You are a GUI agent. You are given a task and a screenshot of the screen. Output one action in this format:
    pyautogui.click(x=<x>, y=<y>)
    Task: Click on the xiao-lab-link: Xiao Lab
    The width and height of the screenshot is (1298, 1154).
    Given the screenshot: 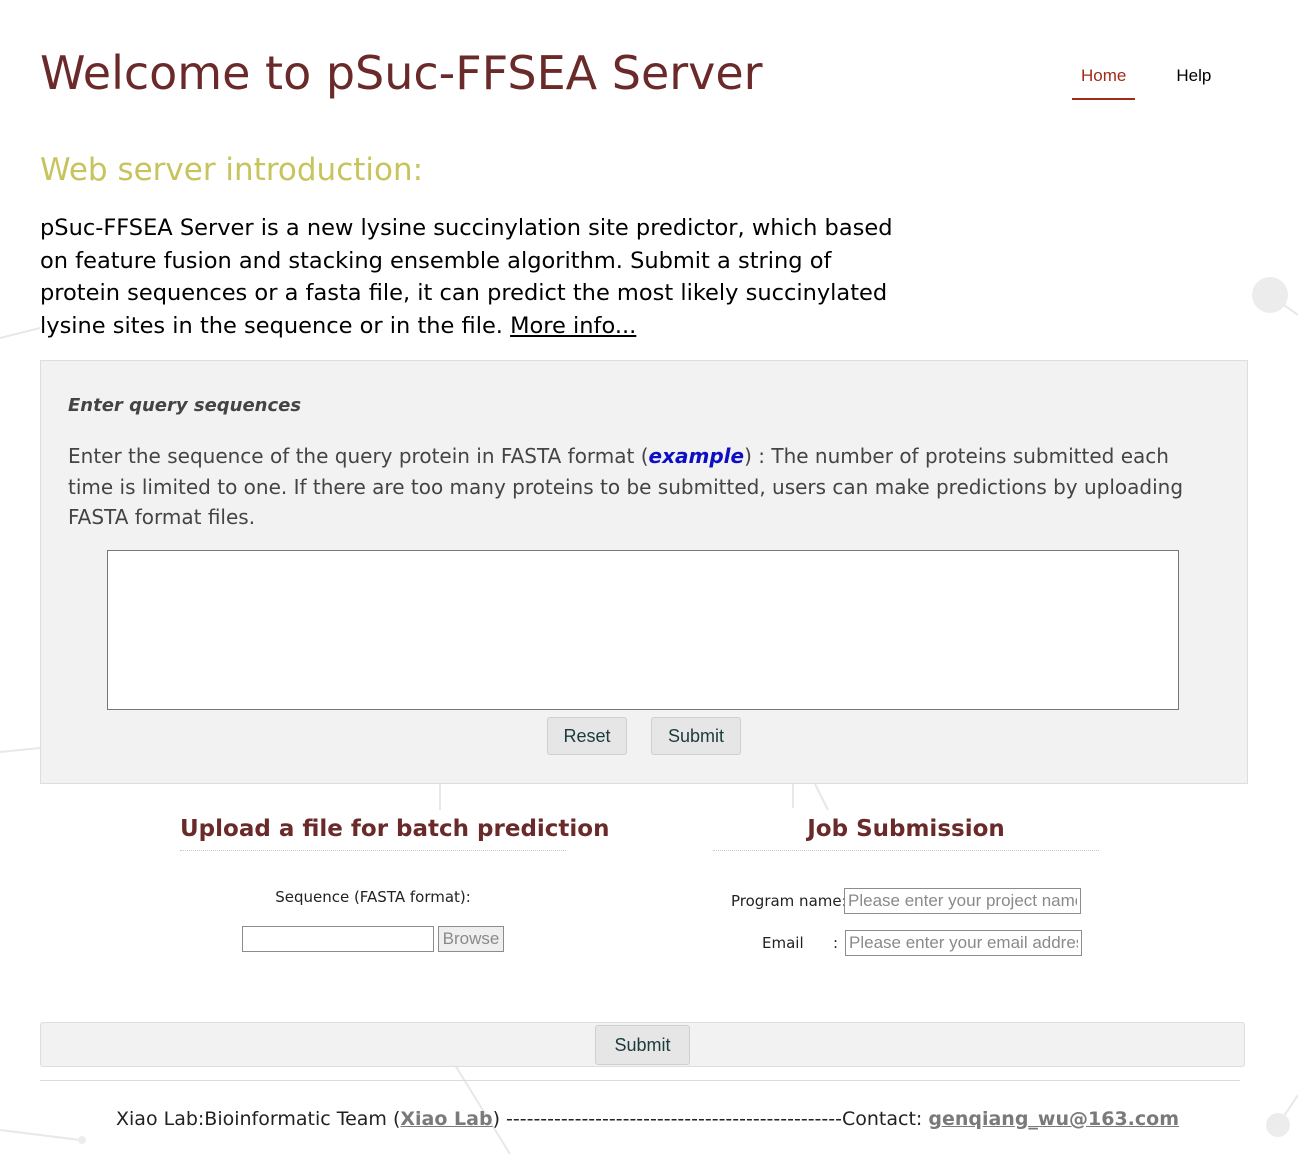 What is the action you would take?
    pyautogui.click(x=446, y=1119)
    